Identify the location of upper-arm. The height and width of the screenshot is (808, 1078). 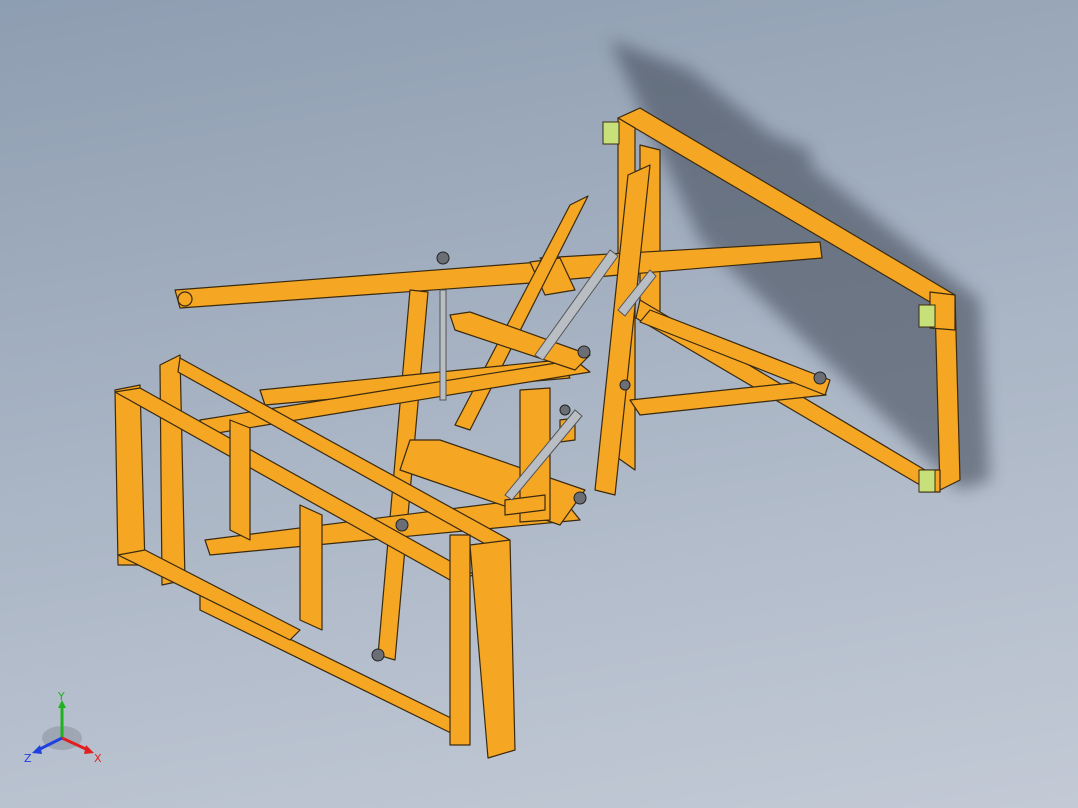
(498, 275).